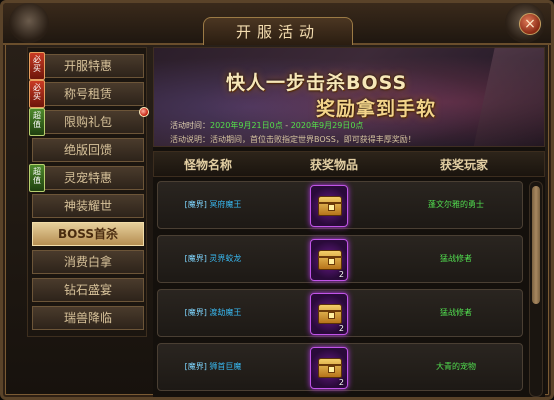  I want to click on sidebar-item: 神装耀世, so click(88, 206).